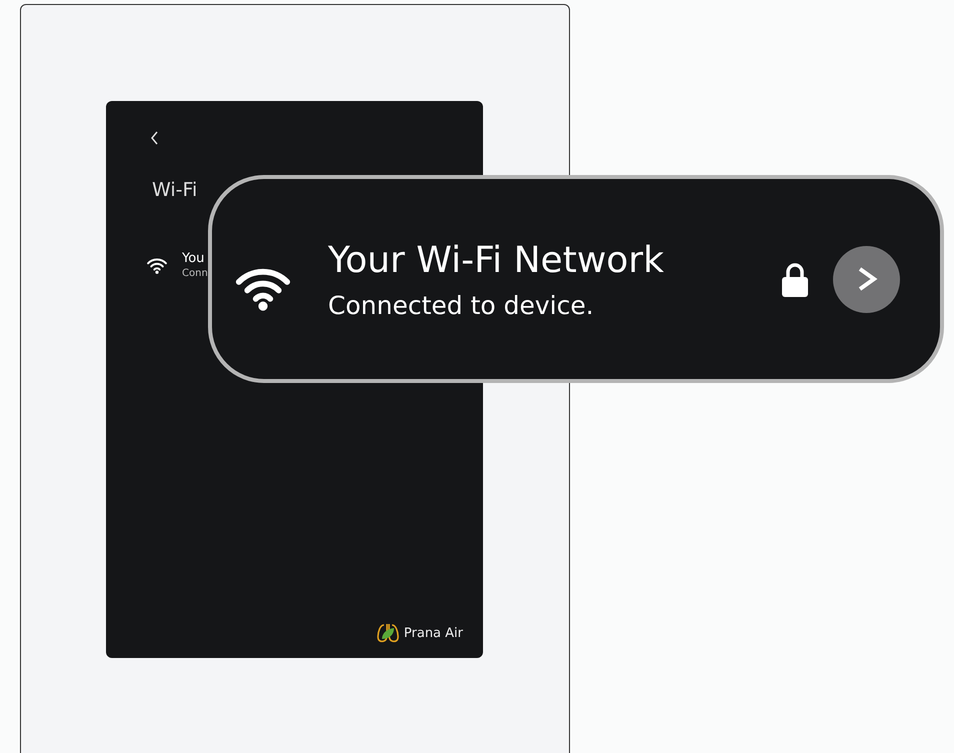 The image size is (954, 753). I want to click on network-status: Conn, so click(195, 273).